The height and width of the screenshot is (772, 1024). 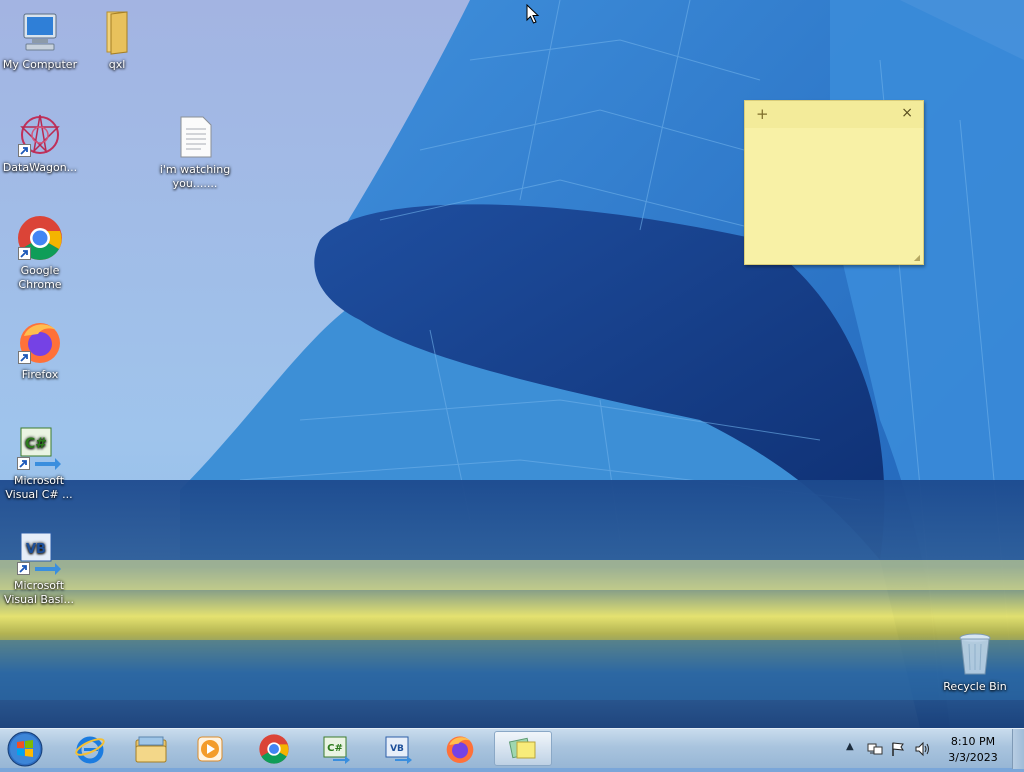 I want to click on desktop-icon-firefox: Firefox, so click(x=40, y=350).